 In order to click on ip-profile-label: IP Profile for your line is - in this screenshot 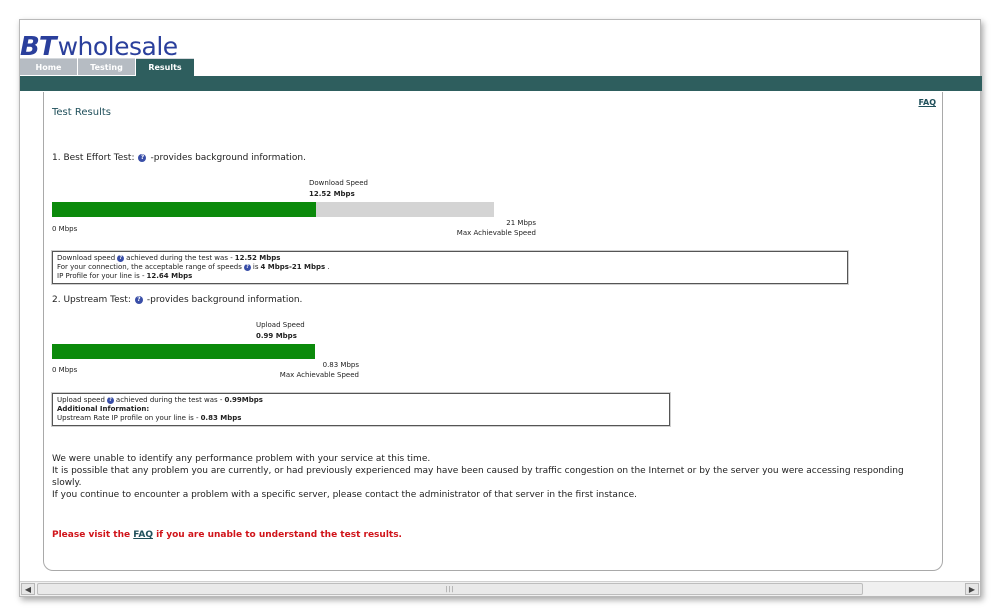, I will do `click(101, 276)`.